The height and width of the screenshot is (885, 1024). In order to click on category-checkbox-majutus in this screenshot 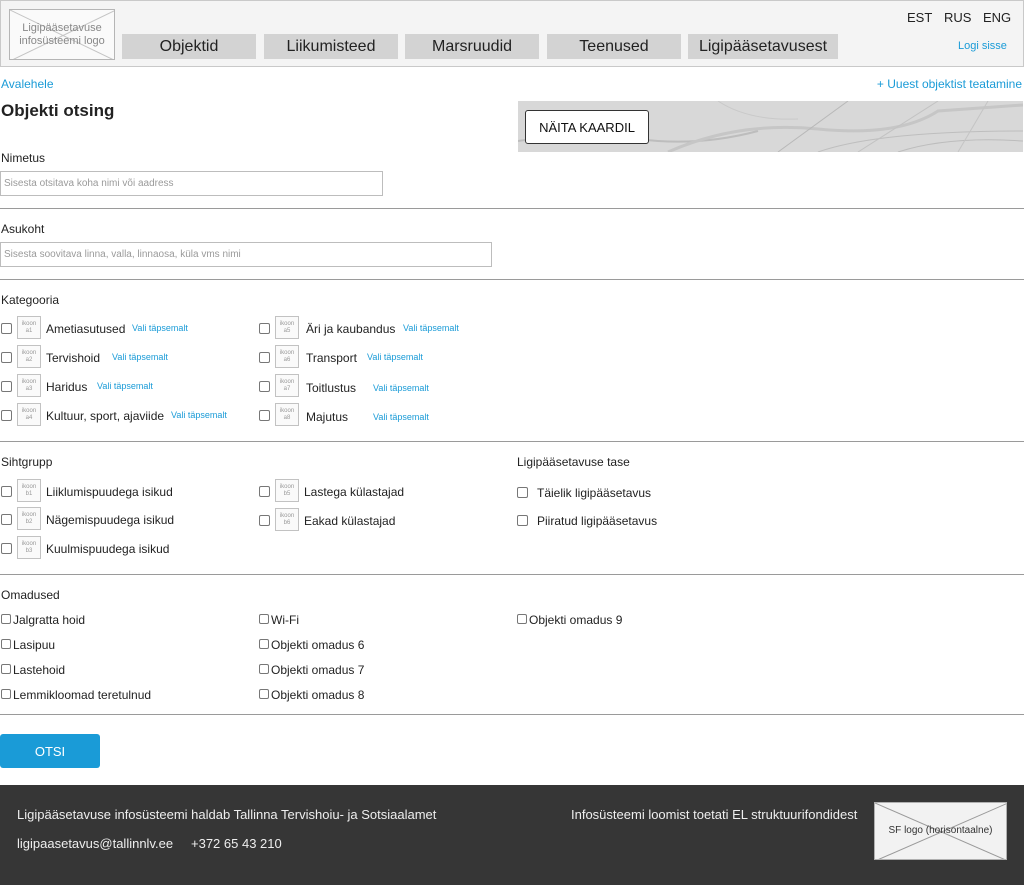, I will do `click(264, 415)`.